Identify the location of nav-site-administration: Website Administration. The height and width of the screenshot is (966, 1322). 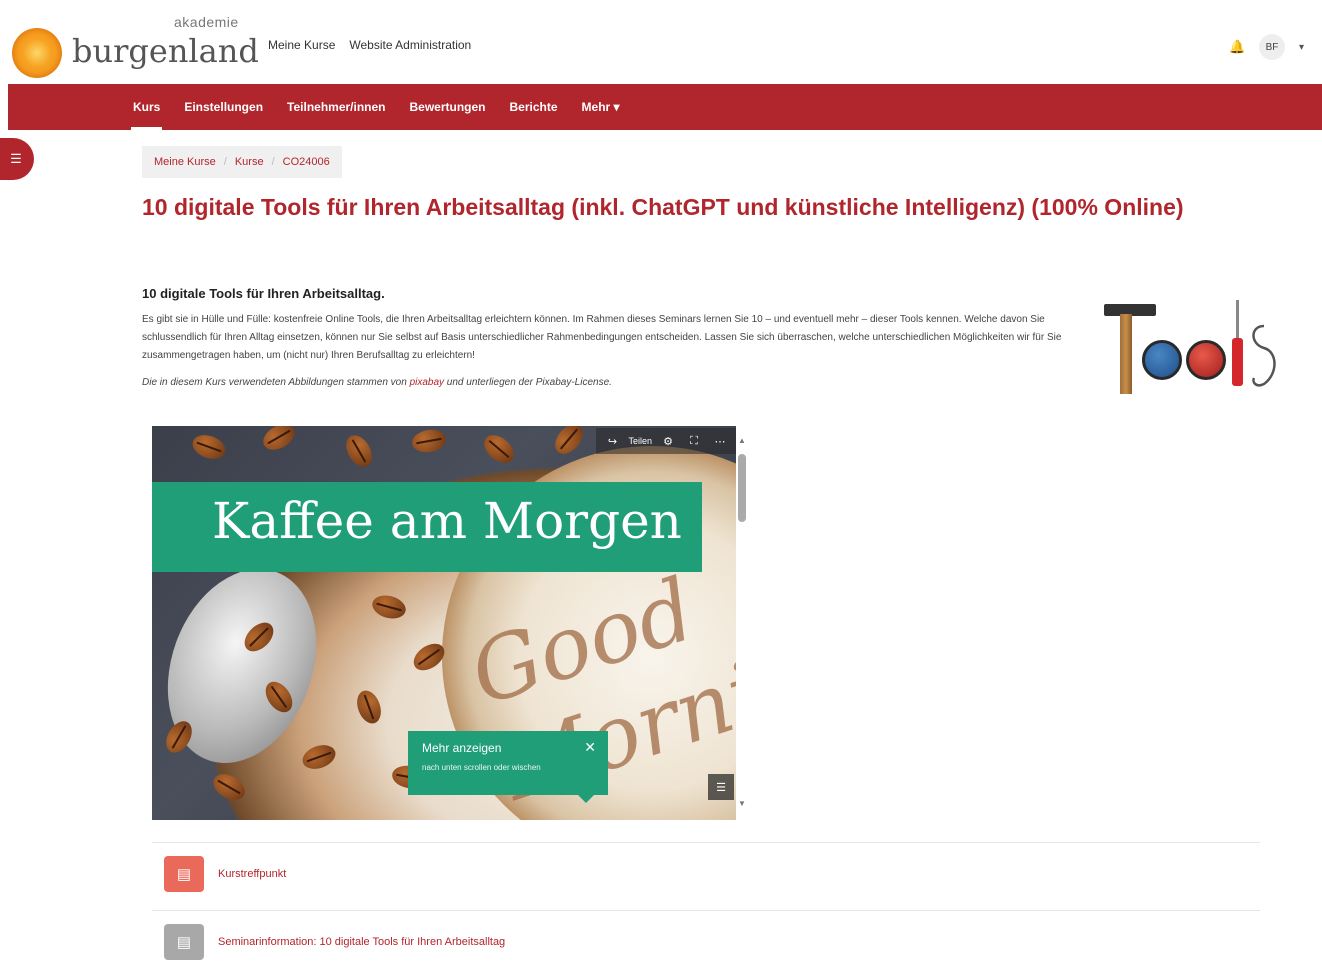
(410, 45).